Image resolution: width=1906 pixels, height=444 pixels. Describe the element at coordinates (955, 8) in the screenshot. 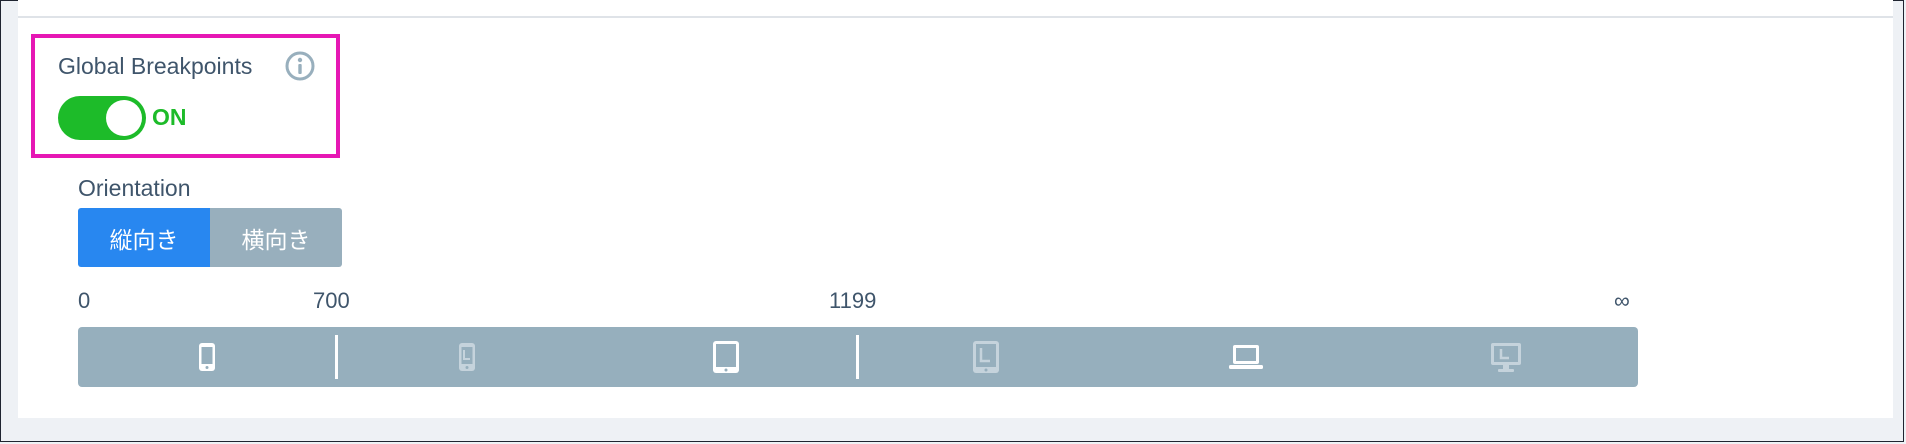

I see `top-section-strip` at that location.